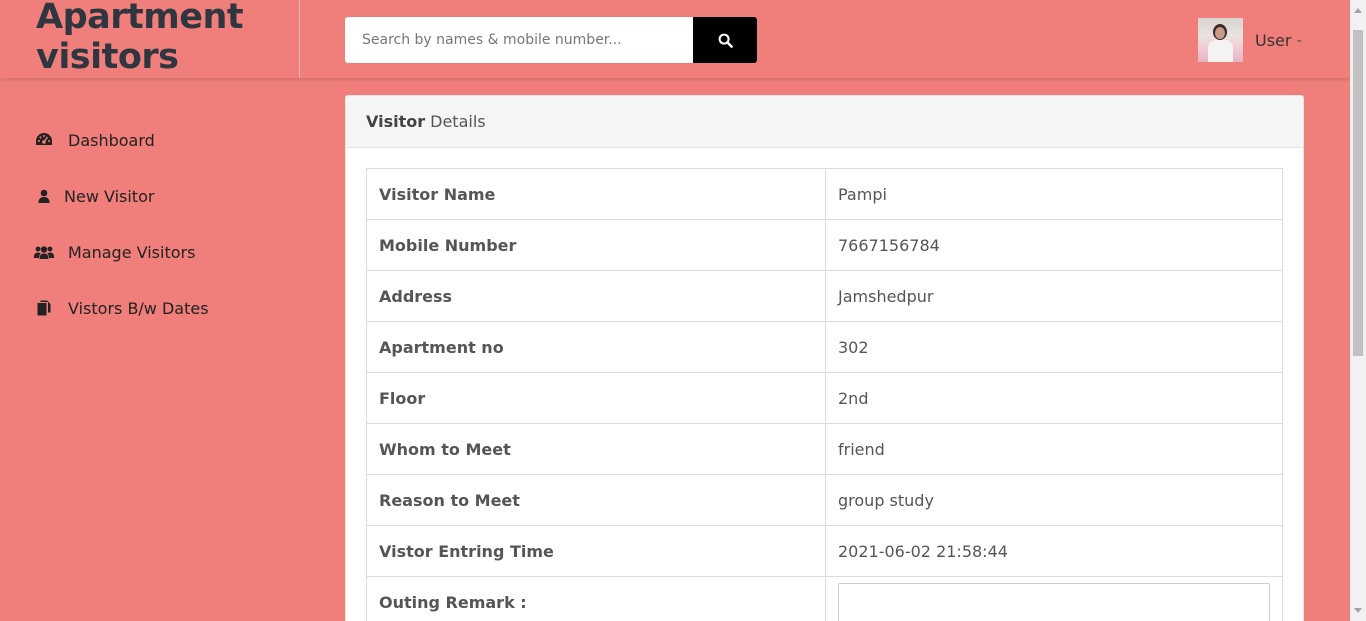  I want to click on outing-remark-input, so click(1054, 602).